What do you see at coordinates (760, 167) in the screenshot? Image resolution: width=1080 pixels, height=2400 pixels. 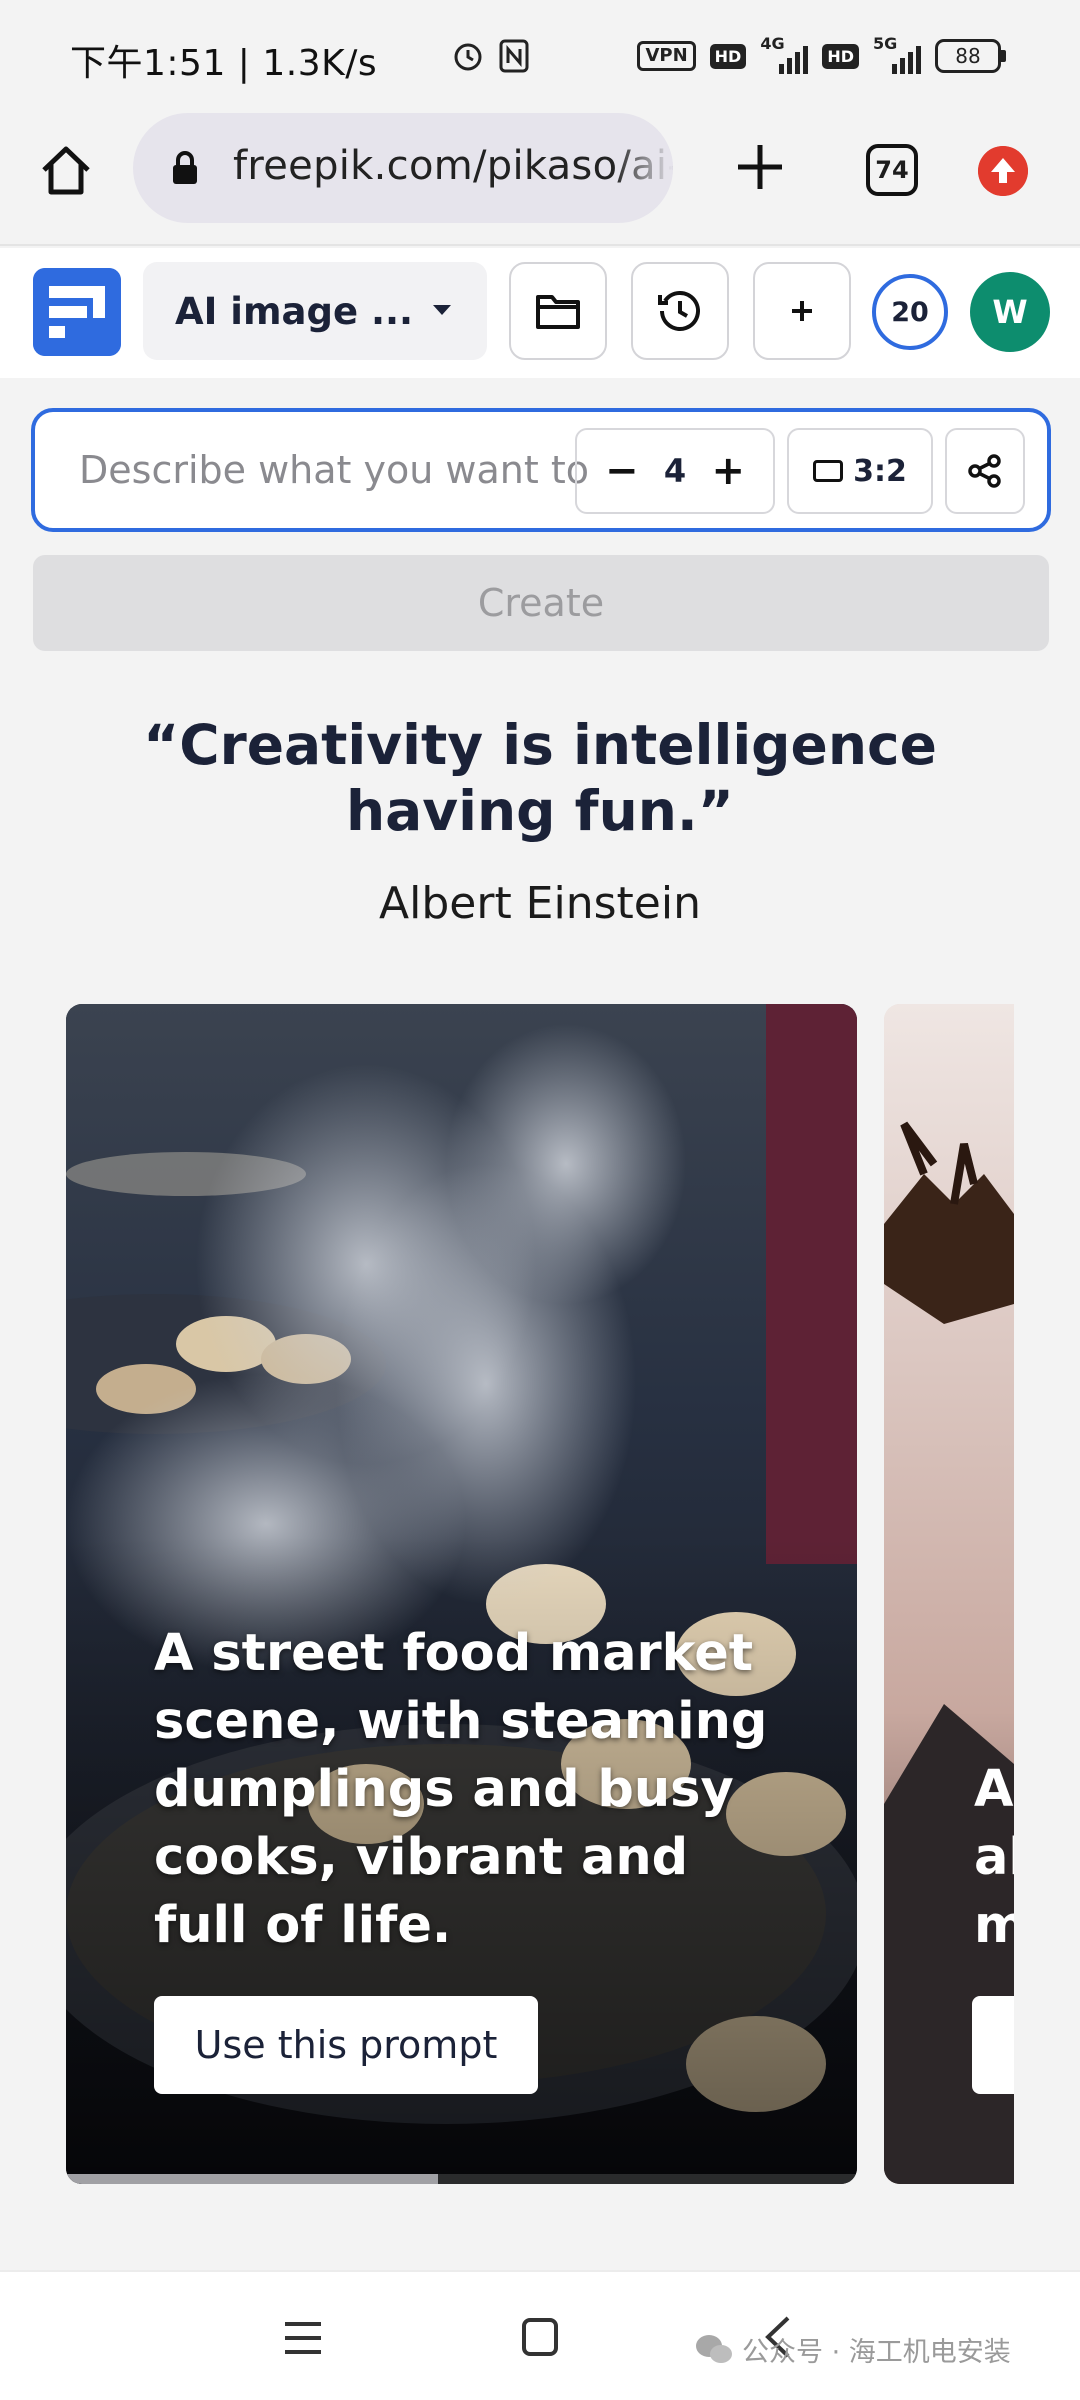 I see `new-tab-plus-icon` at bounding box center [760, 167].